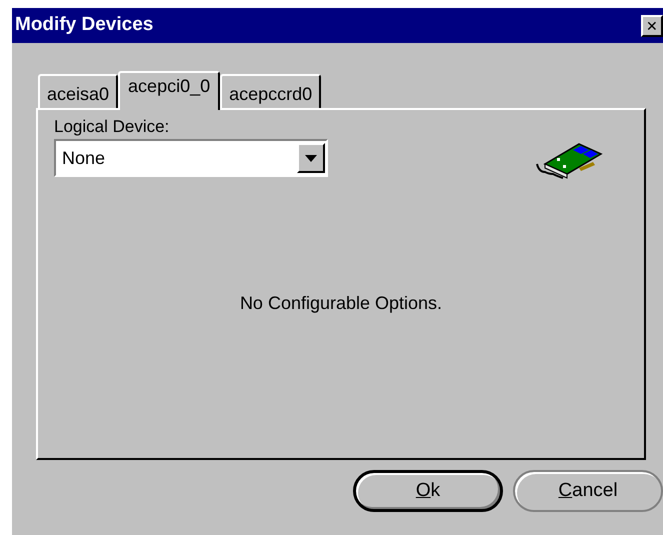 The width and height of the screenshot is (663, 535). Describe the element at coordinates (84, 25) in the screenshot. I see `window-title: Modify Devices` at that location.